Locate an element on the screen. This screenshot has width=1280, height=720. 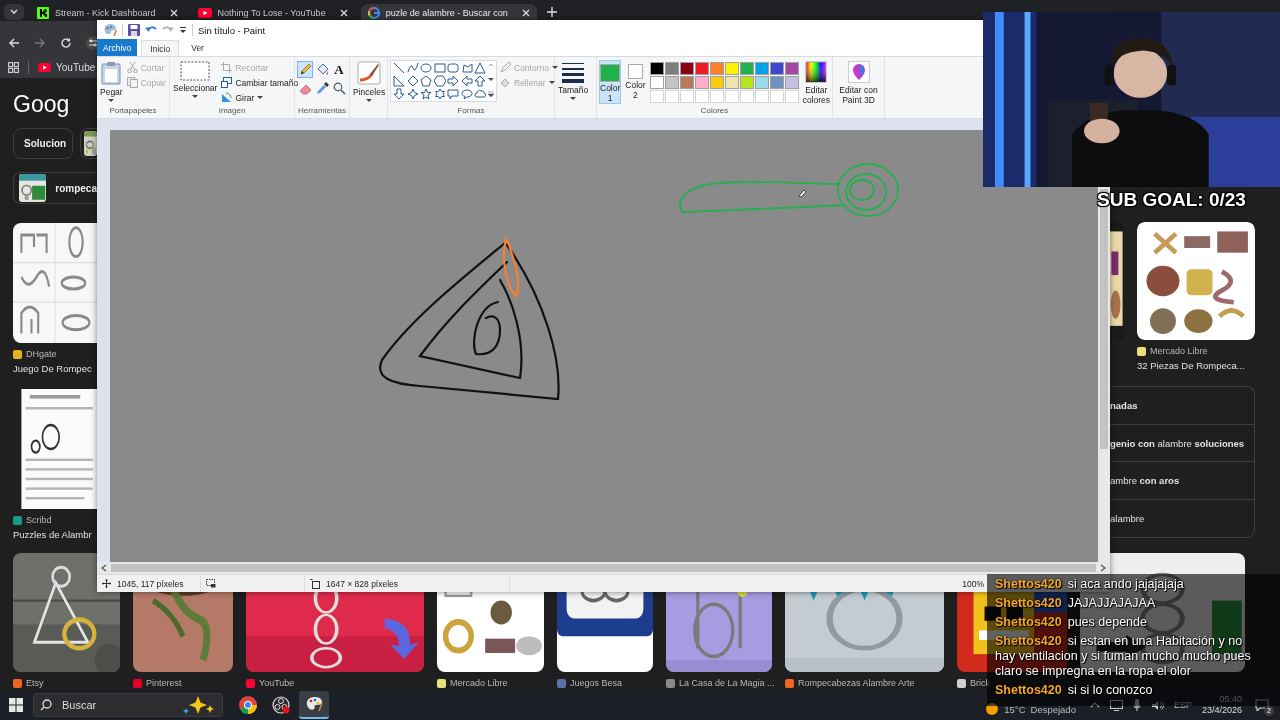
right-arrow-icon is located at coordinates (453, 81).